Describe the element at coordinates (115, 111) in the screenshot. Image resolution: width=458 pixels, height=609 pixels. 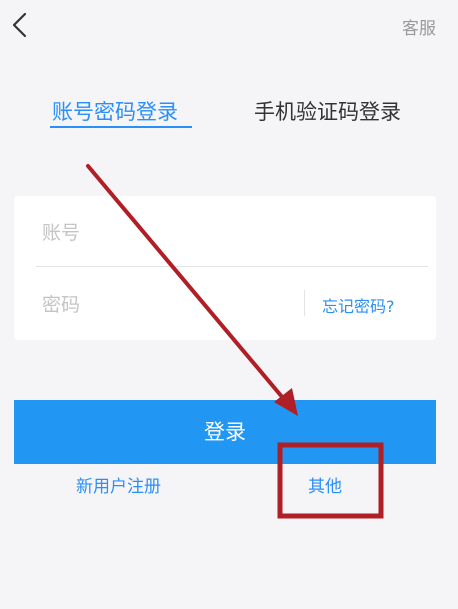
I see `tab-account-password-login: 账号密码登录` at that location.